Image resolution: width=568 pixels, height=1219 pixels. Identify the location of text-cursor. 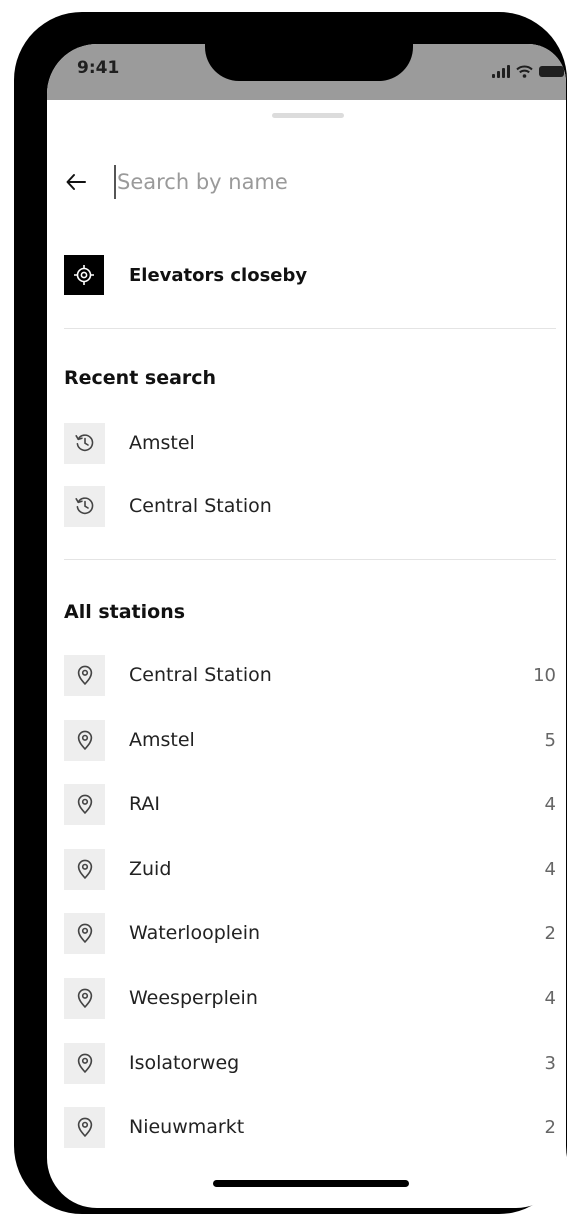
(115, 182).